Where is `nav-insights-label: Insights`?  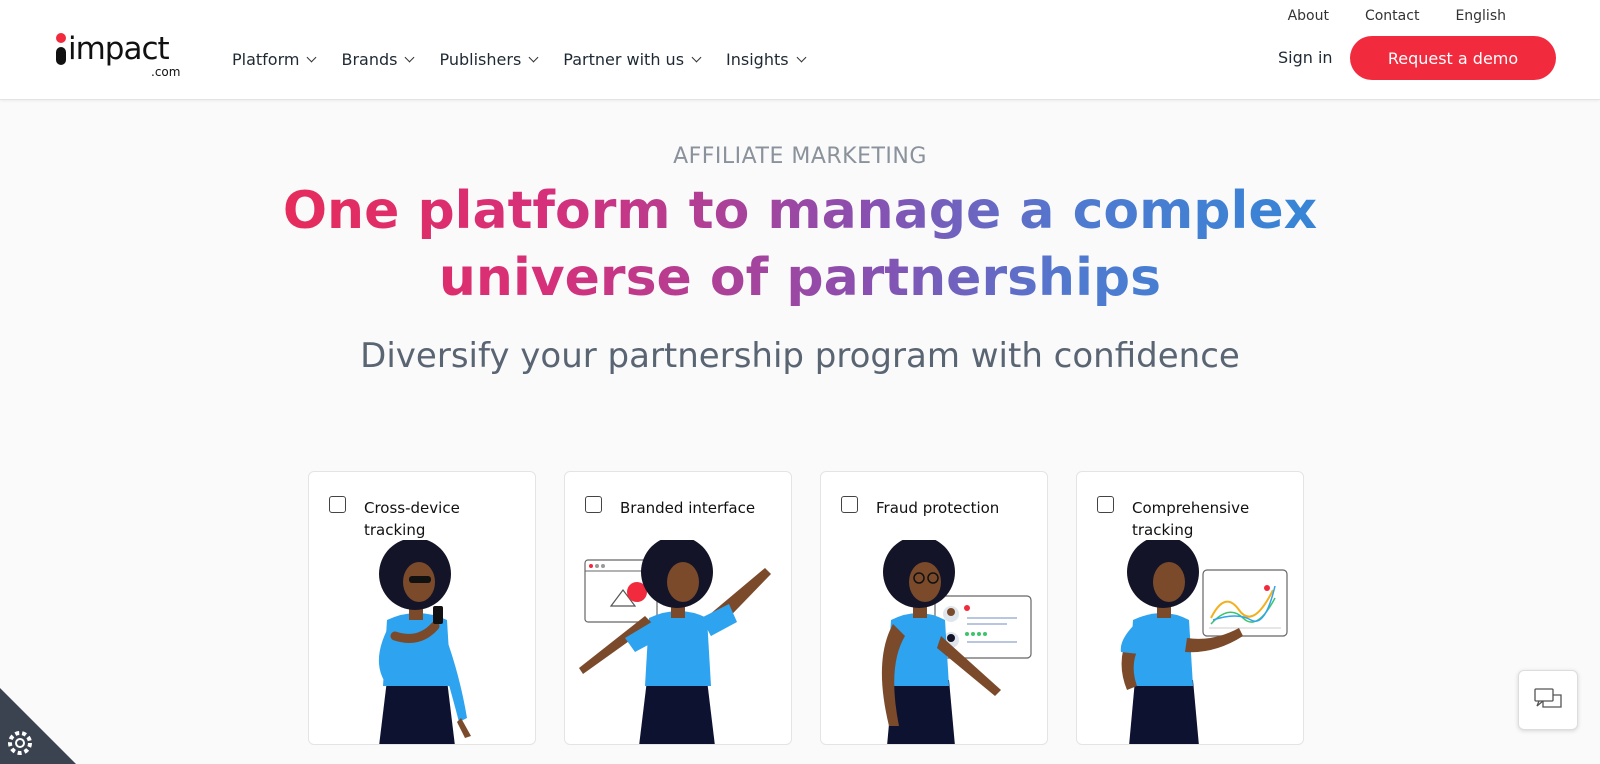
nav-insights-label: Insights is located at coordinates (757, 59).